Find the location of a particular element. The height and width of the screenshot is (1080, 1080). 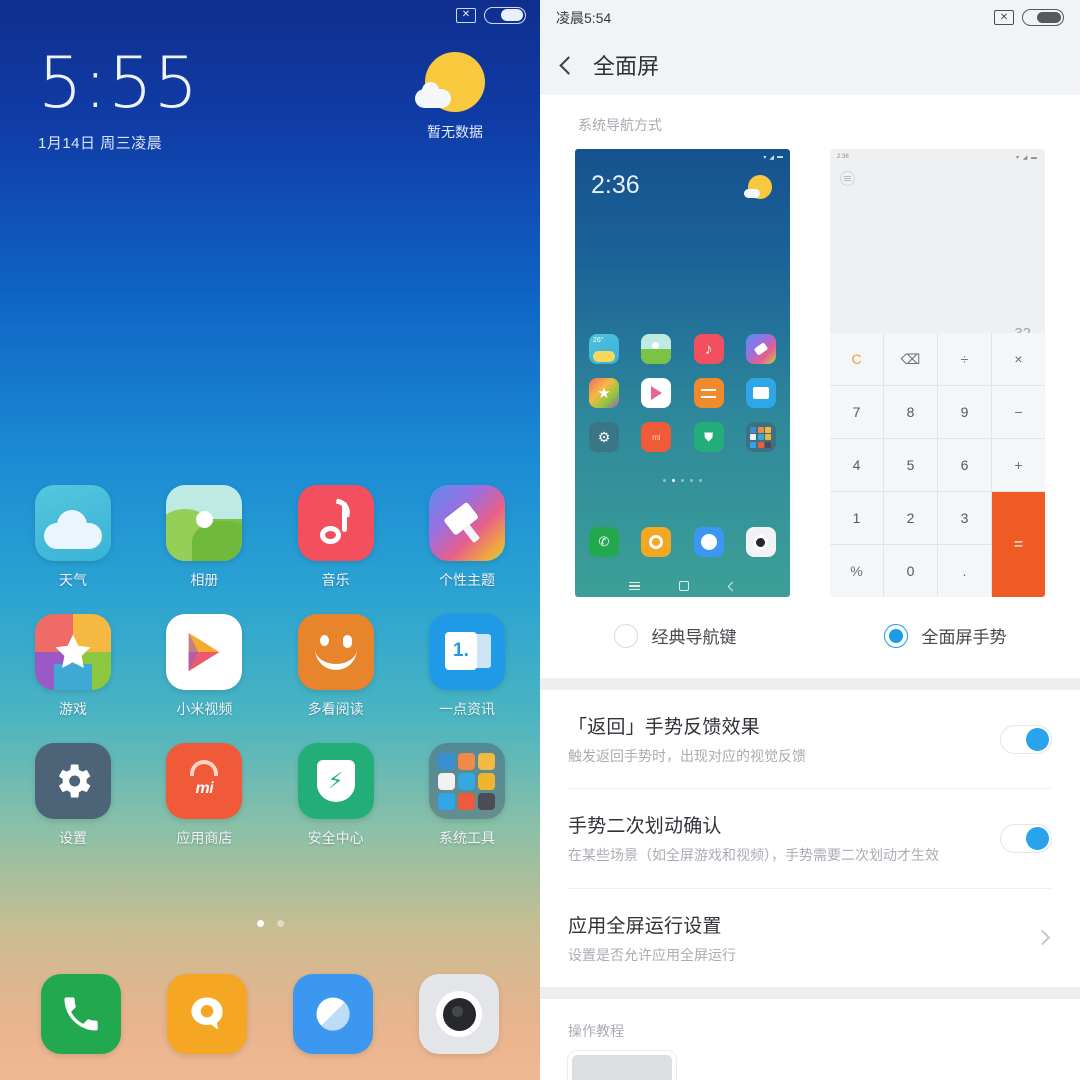

app-security-center: ⚡ 安全中心 is located at coordinates (336, 795).